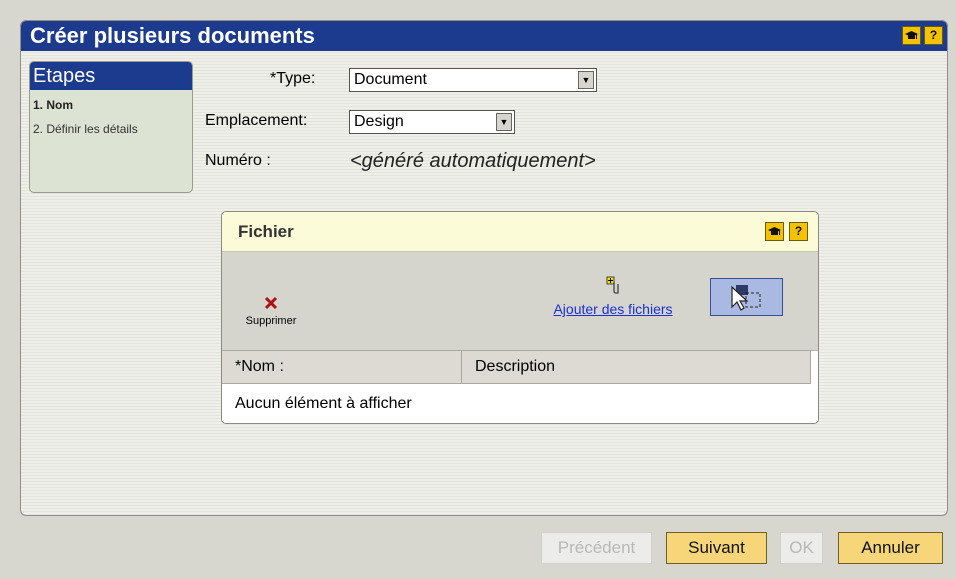 This screenshot has width=956, height=579. I want to click on add-files-group: Ajouter des fichiers, so click(613, 296).